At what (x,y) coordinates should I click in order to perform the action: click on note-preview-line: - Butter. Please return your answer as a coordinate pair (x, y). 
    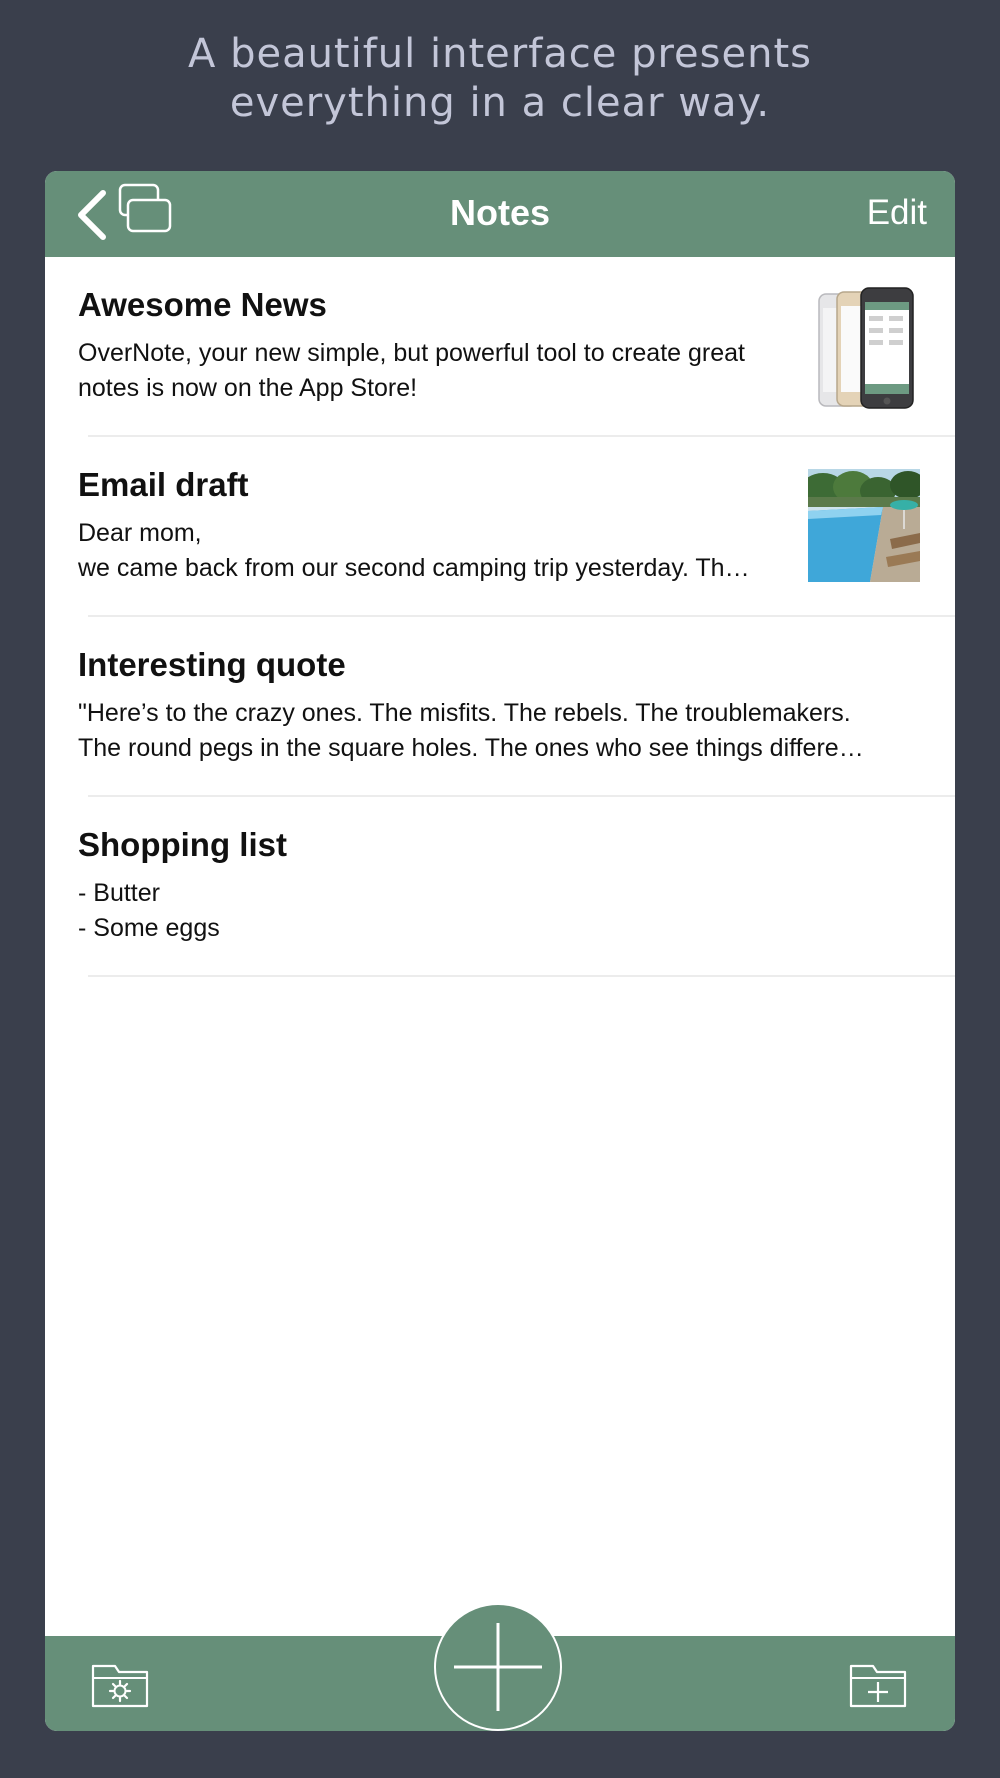
    Looking at the image, I should click on (119, 893).